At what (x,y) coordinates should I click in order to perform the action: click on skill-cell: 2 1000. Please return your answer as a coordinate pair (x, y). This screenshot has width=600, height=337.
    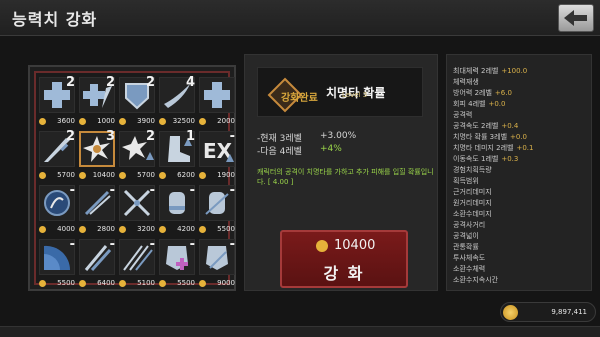
    Looking at the image, I should click on (97, 102).